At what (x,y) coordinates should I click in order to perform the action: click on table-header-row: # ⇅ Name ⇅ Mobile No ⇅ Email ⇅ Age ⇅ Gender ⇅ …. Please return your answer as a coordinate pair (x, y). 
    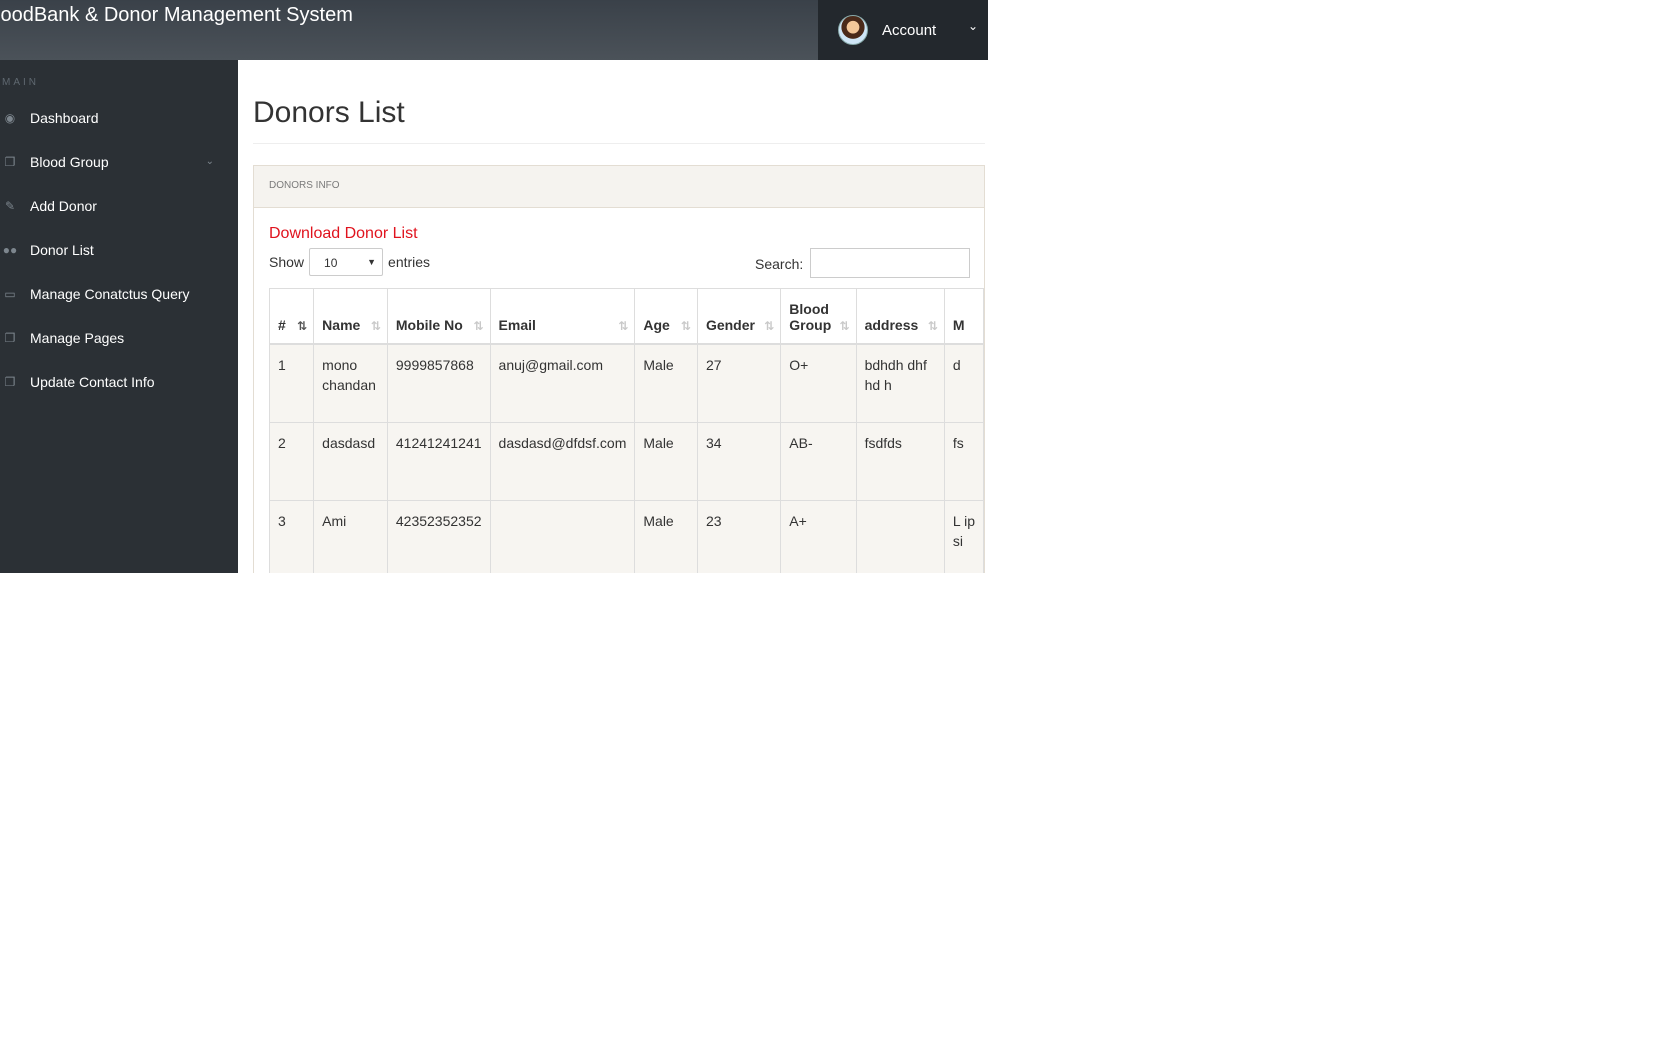
    Looking at the image, I should click on (626, 316).